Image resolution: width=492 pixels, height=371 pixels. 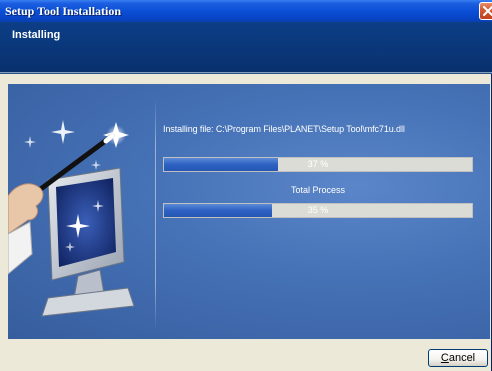 I want to click on file-progress-bar: 37 %, so click(x=318, y=164).